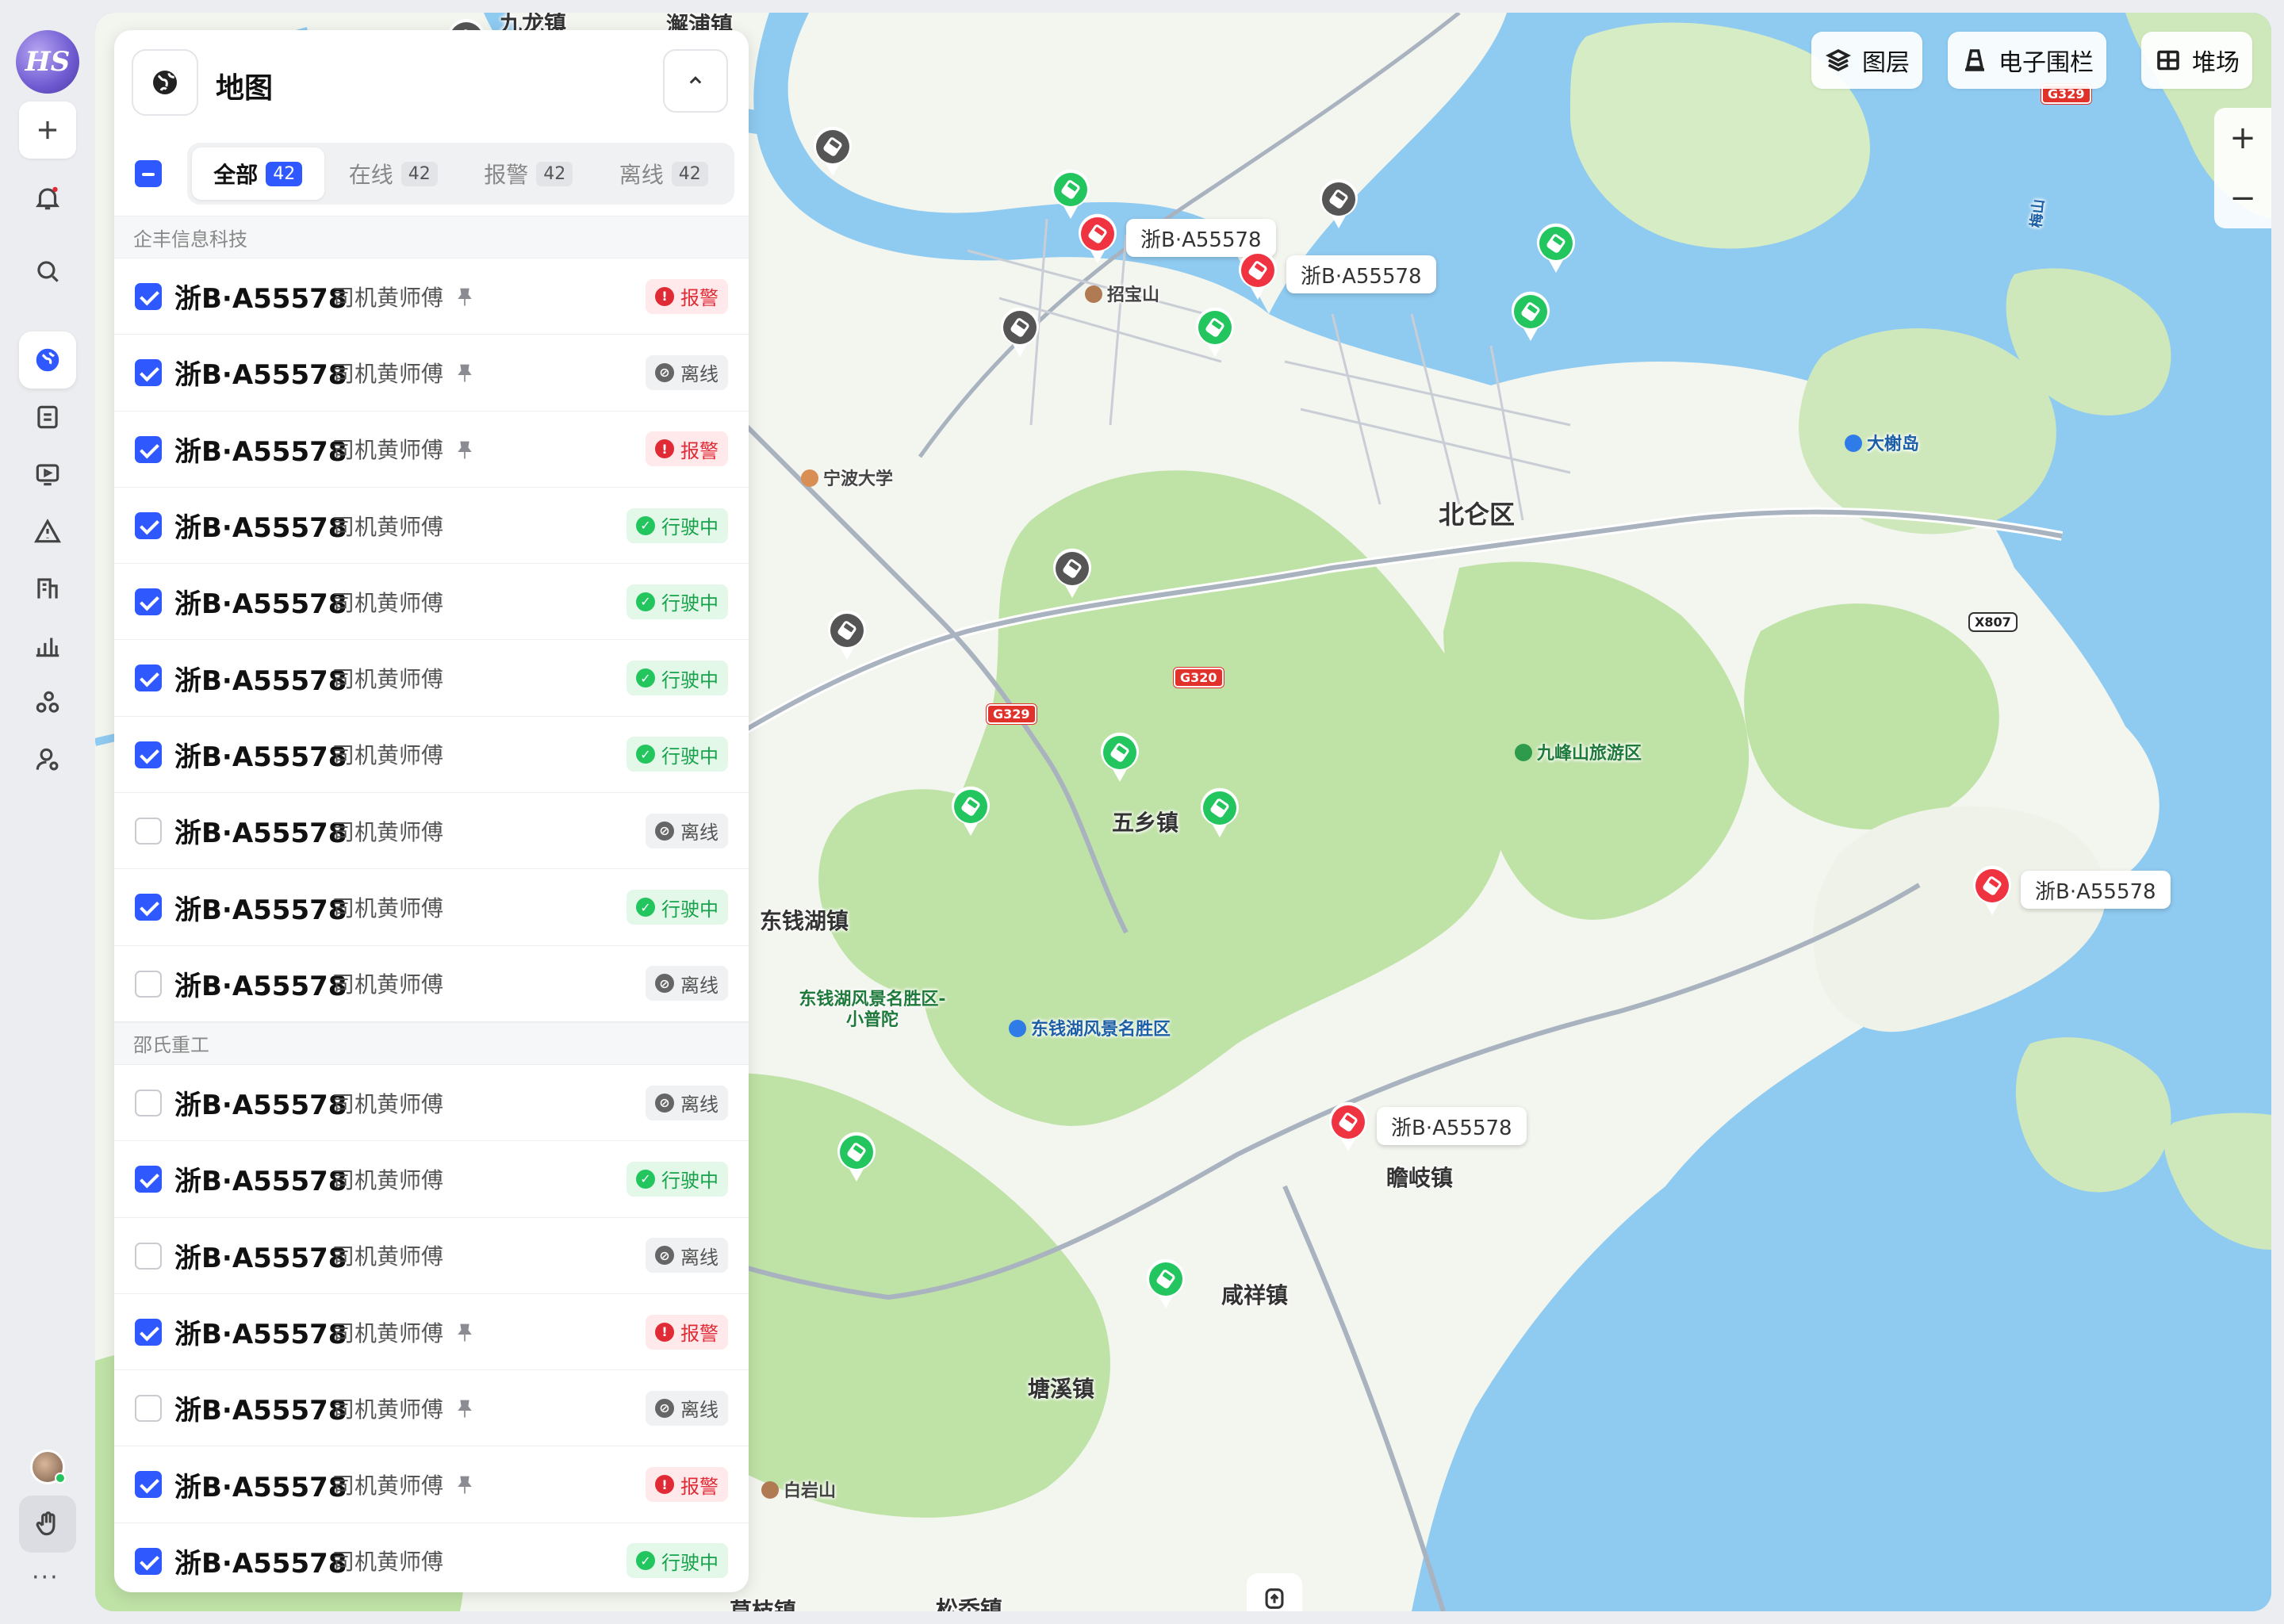 The image size is (2284, 1624). What do you see at coordinates (394, 173) in the screenshot?
I see `tab-online: 在线 42` at bounding box center [394, 173].